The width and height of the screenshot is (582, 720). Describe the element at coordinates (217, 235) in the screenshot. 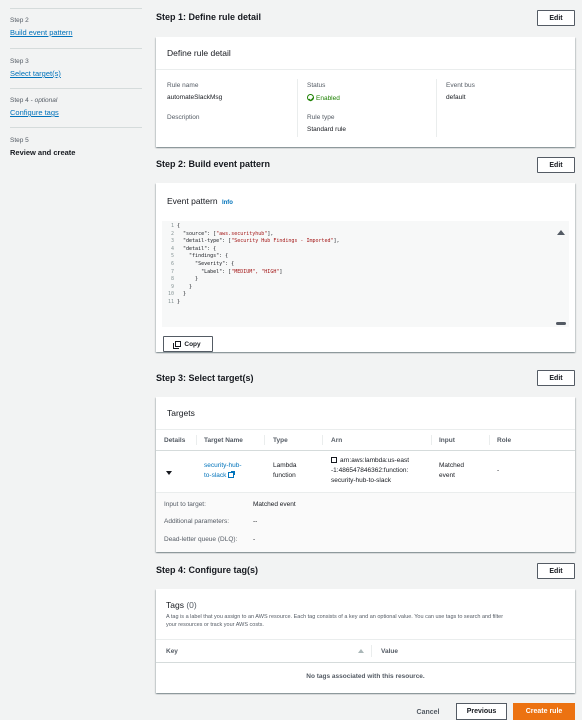

I see `code-line: 2 "source": ["aws.securityhub"],` at that location.